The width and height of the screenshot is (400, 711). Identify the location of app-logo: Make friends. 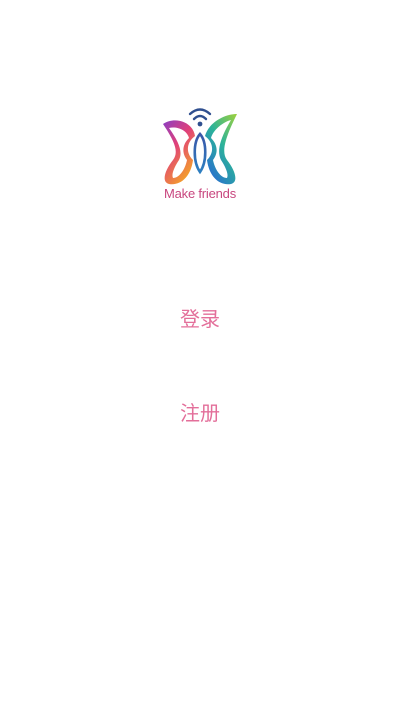
(200, 155).